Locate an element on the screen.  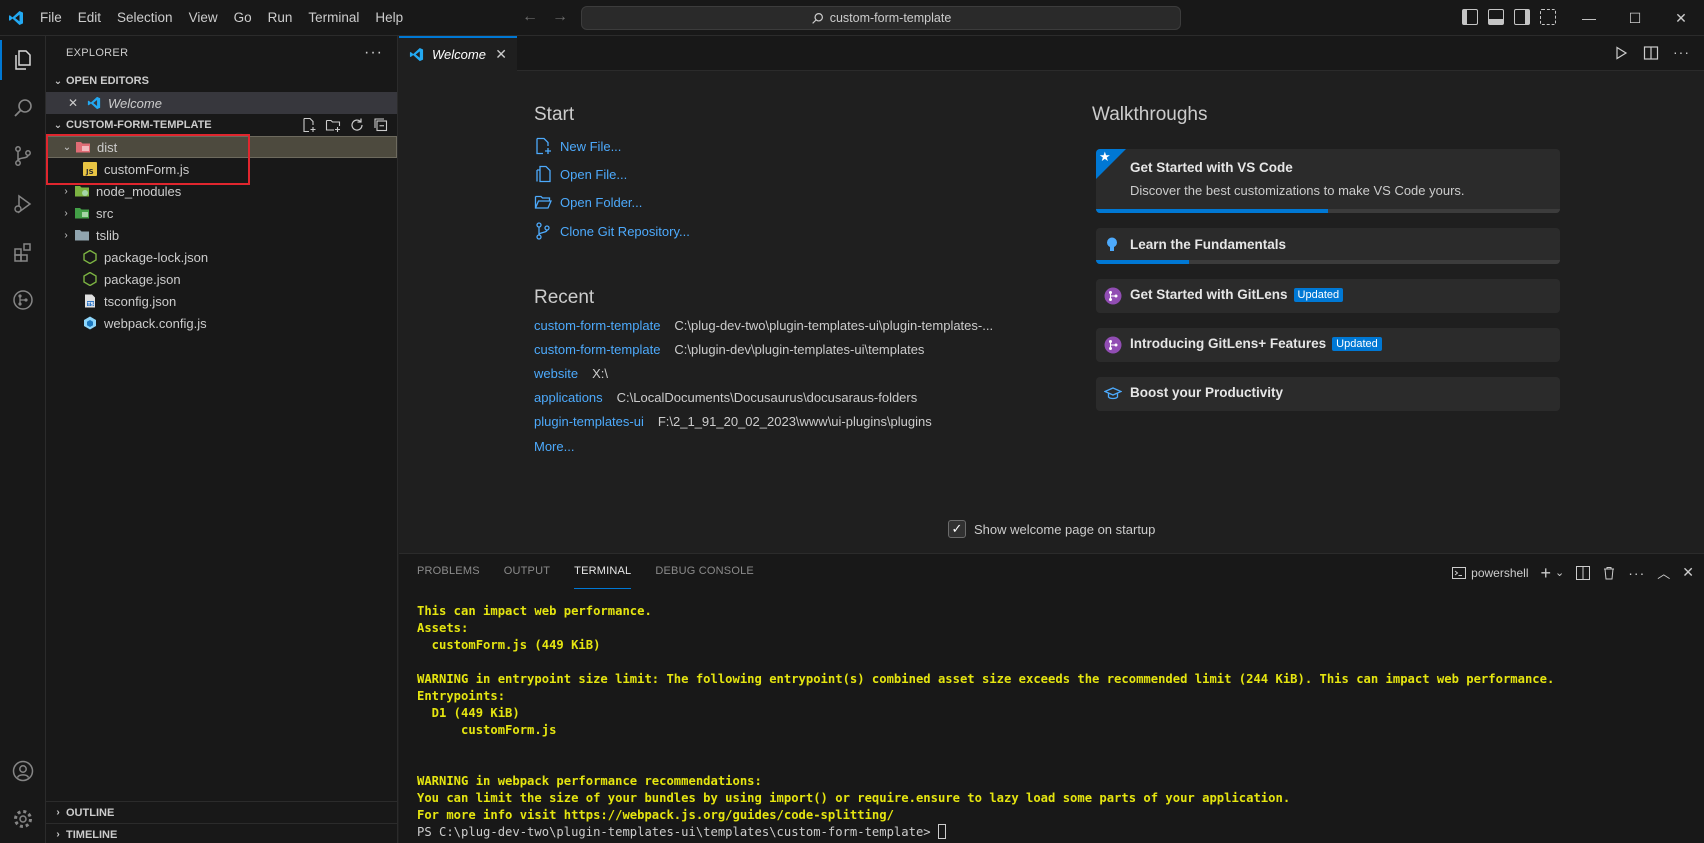
project-label: CUSTOM-FORM-TEMPLATE is located at coordinates (139, 125).